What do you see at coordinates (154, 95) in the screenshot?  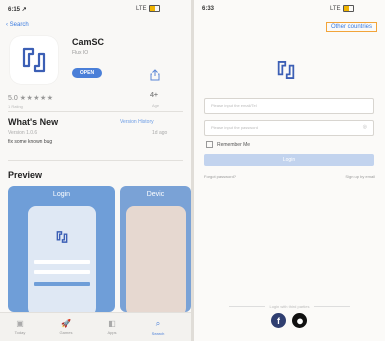 I see `age-rating: 4+` at bounding box center [154, 95].